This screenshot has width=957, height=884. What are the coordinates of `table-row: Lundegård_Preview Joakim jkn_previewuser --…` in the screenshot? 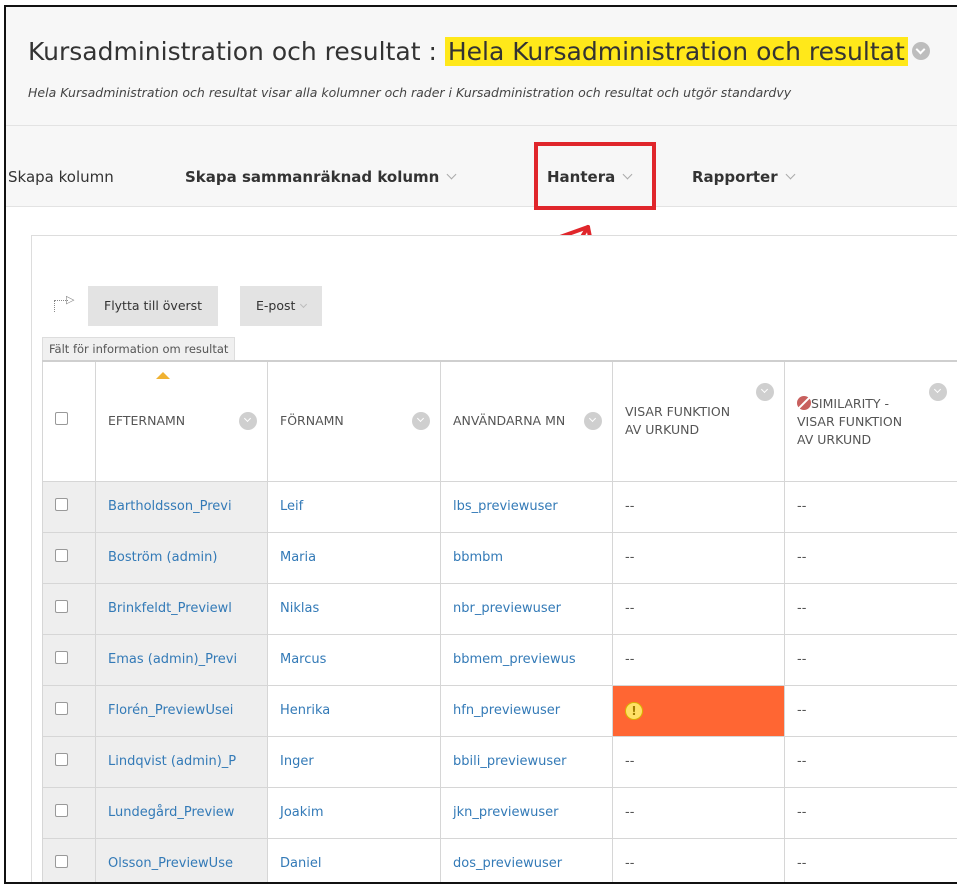 It's located at (499, 812).